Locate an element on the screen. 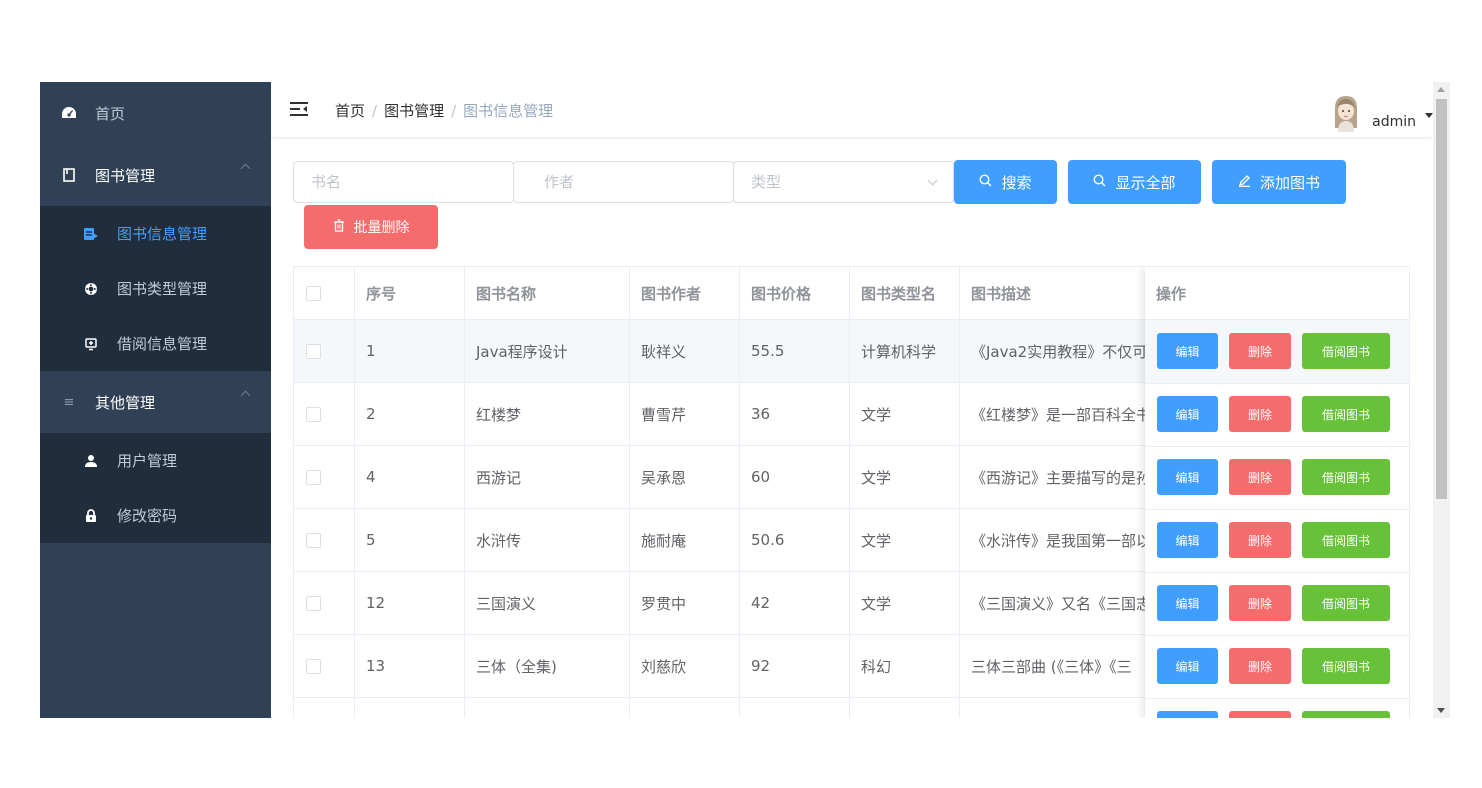  show-all-button-label: 显示全部 is located at coordinates (1145, 182).